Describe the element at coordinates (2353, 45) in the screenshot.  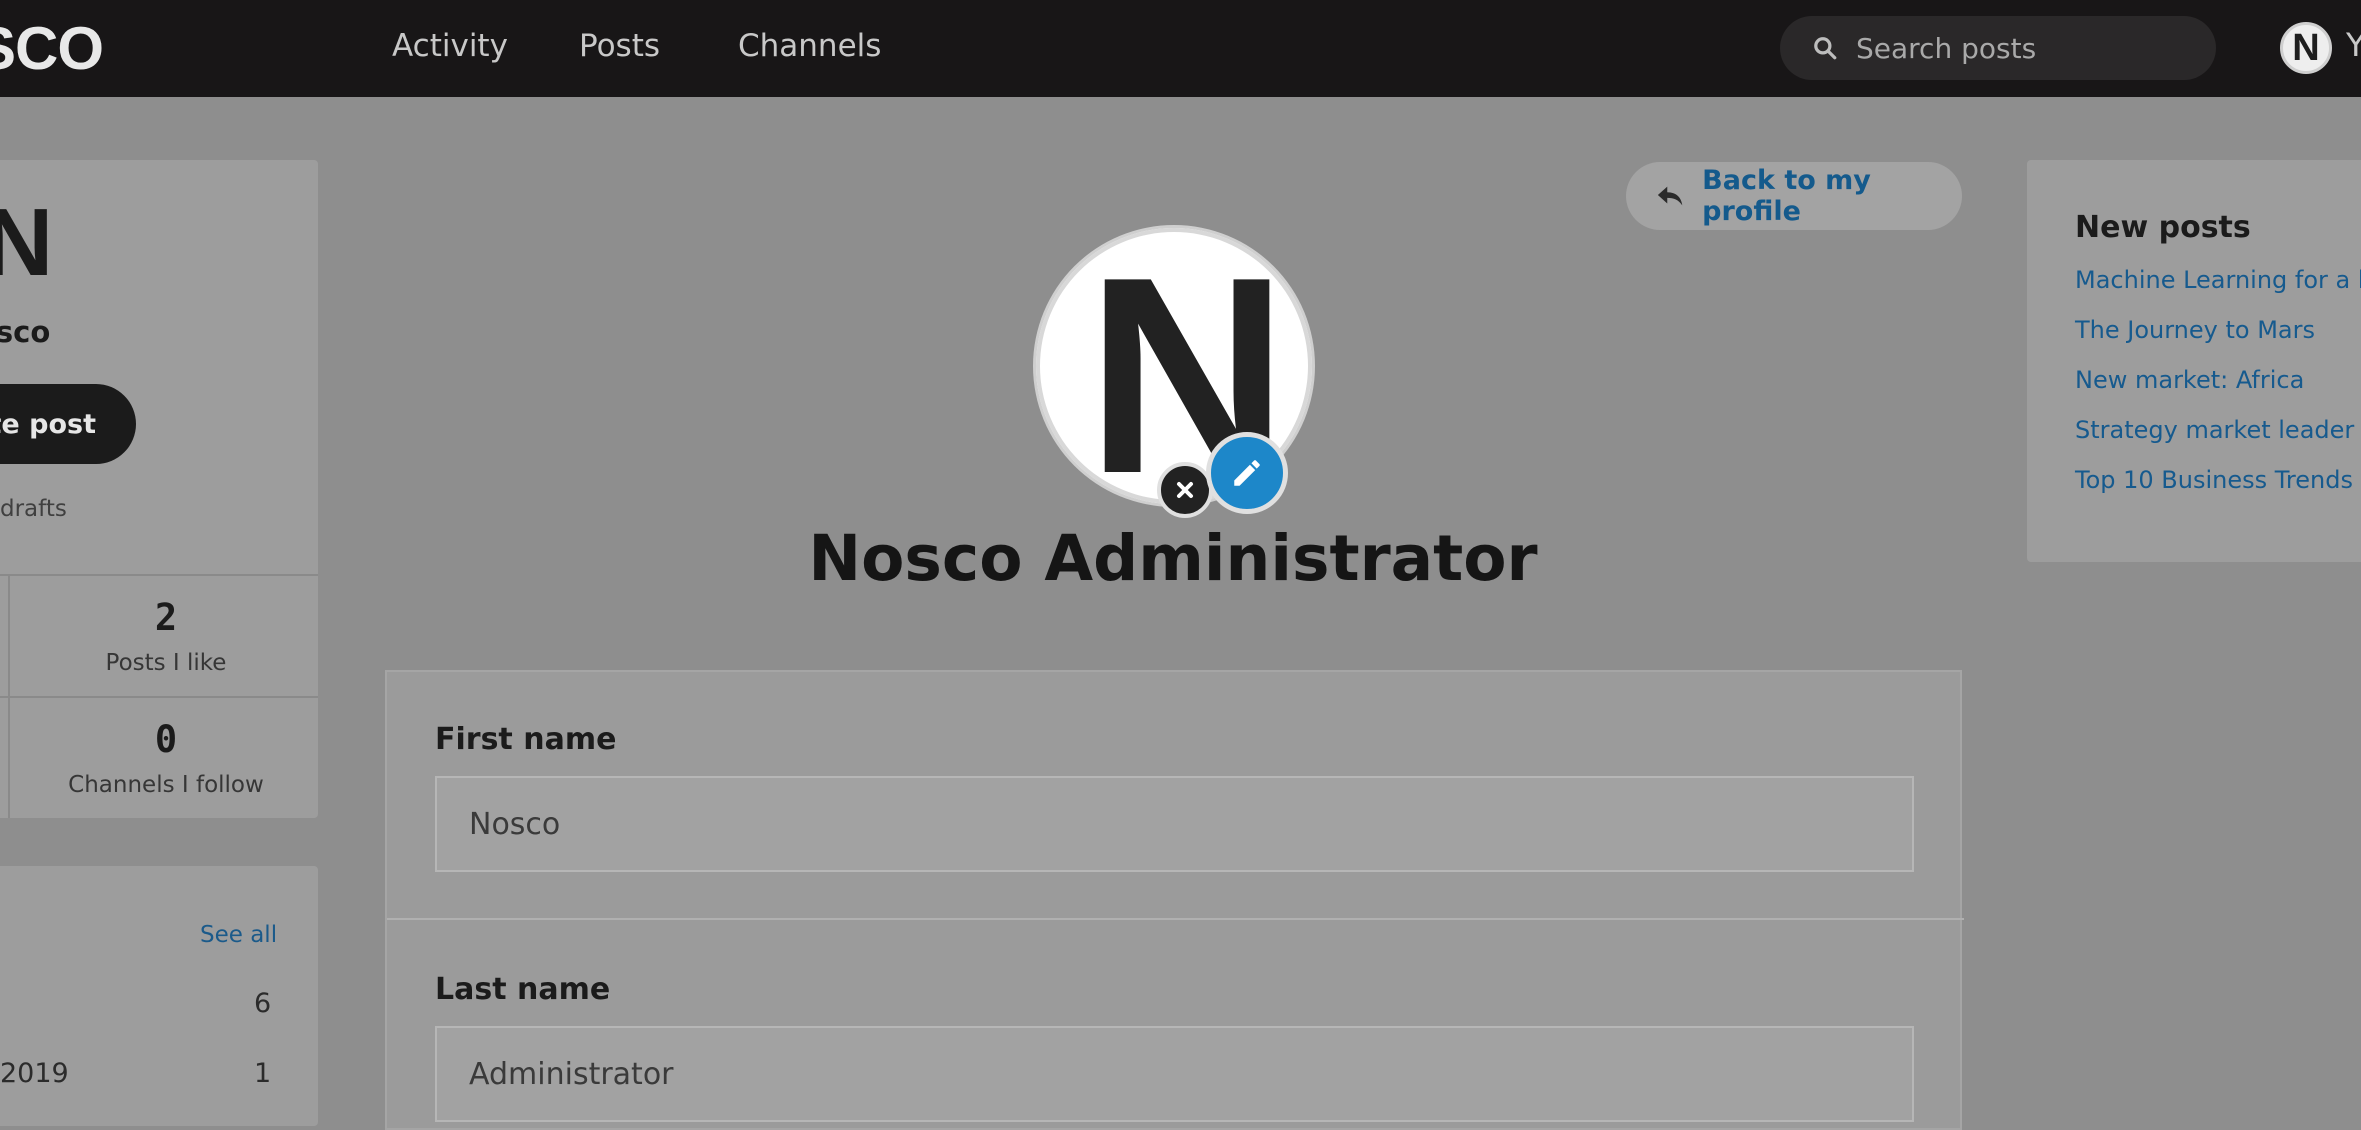
I see `user-menu-label: Y` at that location.